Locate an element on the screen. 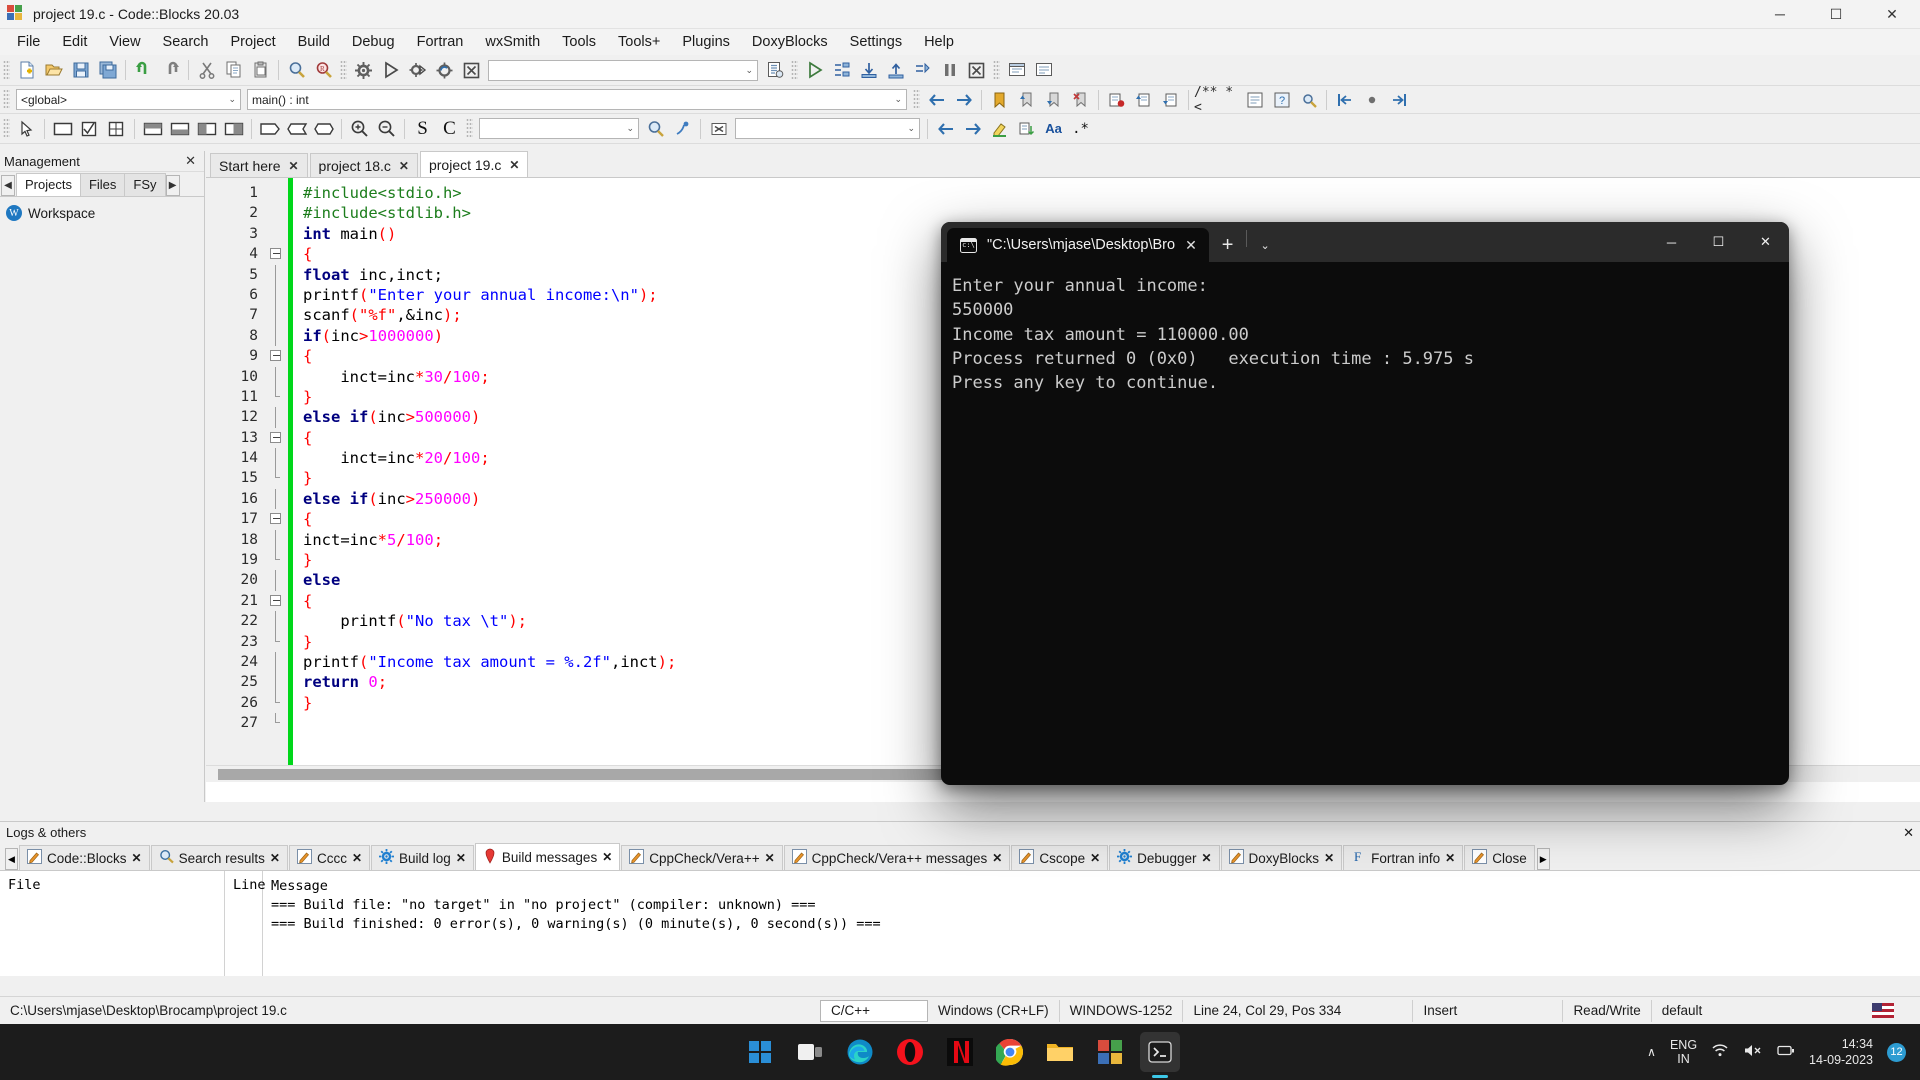  chrome-icon is located at coordinates (1010, 1052).